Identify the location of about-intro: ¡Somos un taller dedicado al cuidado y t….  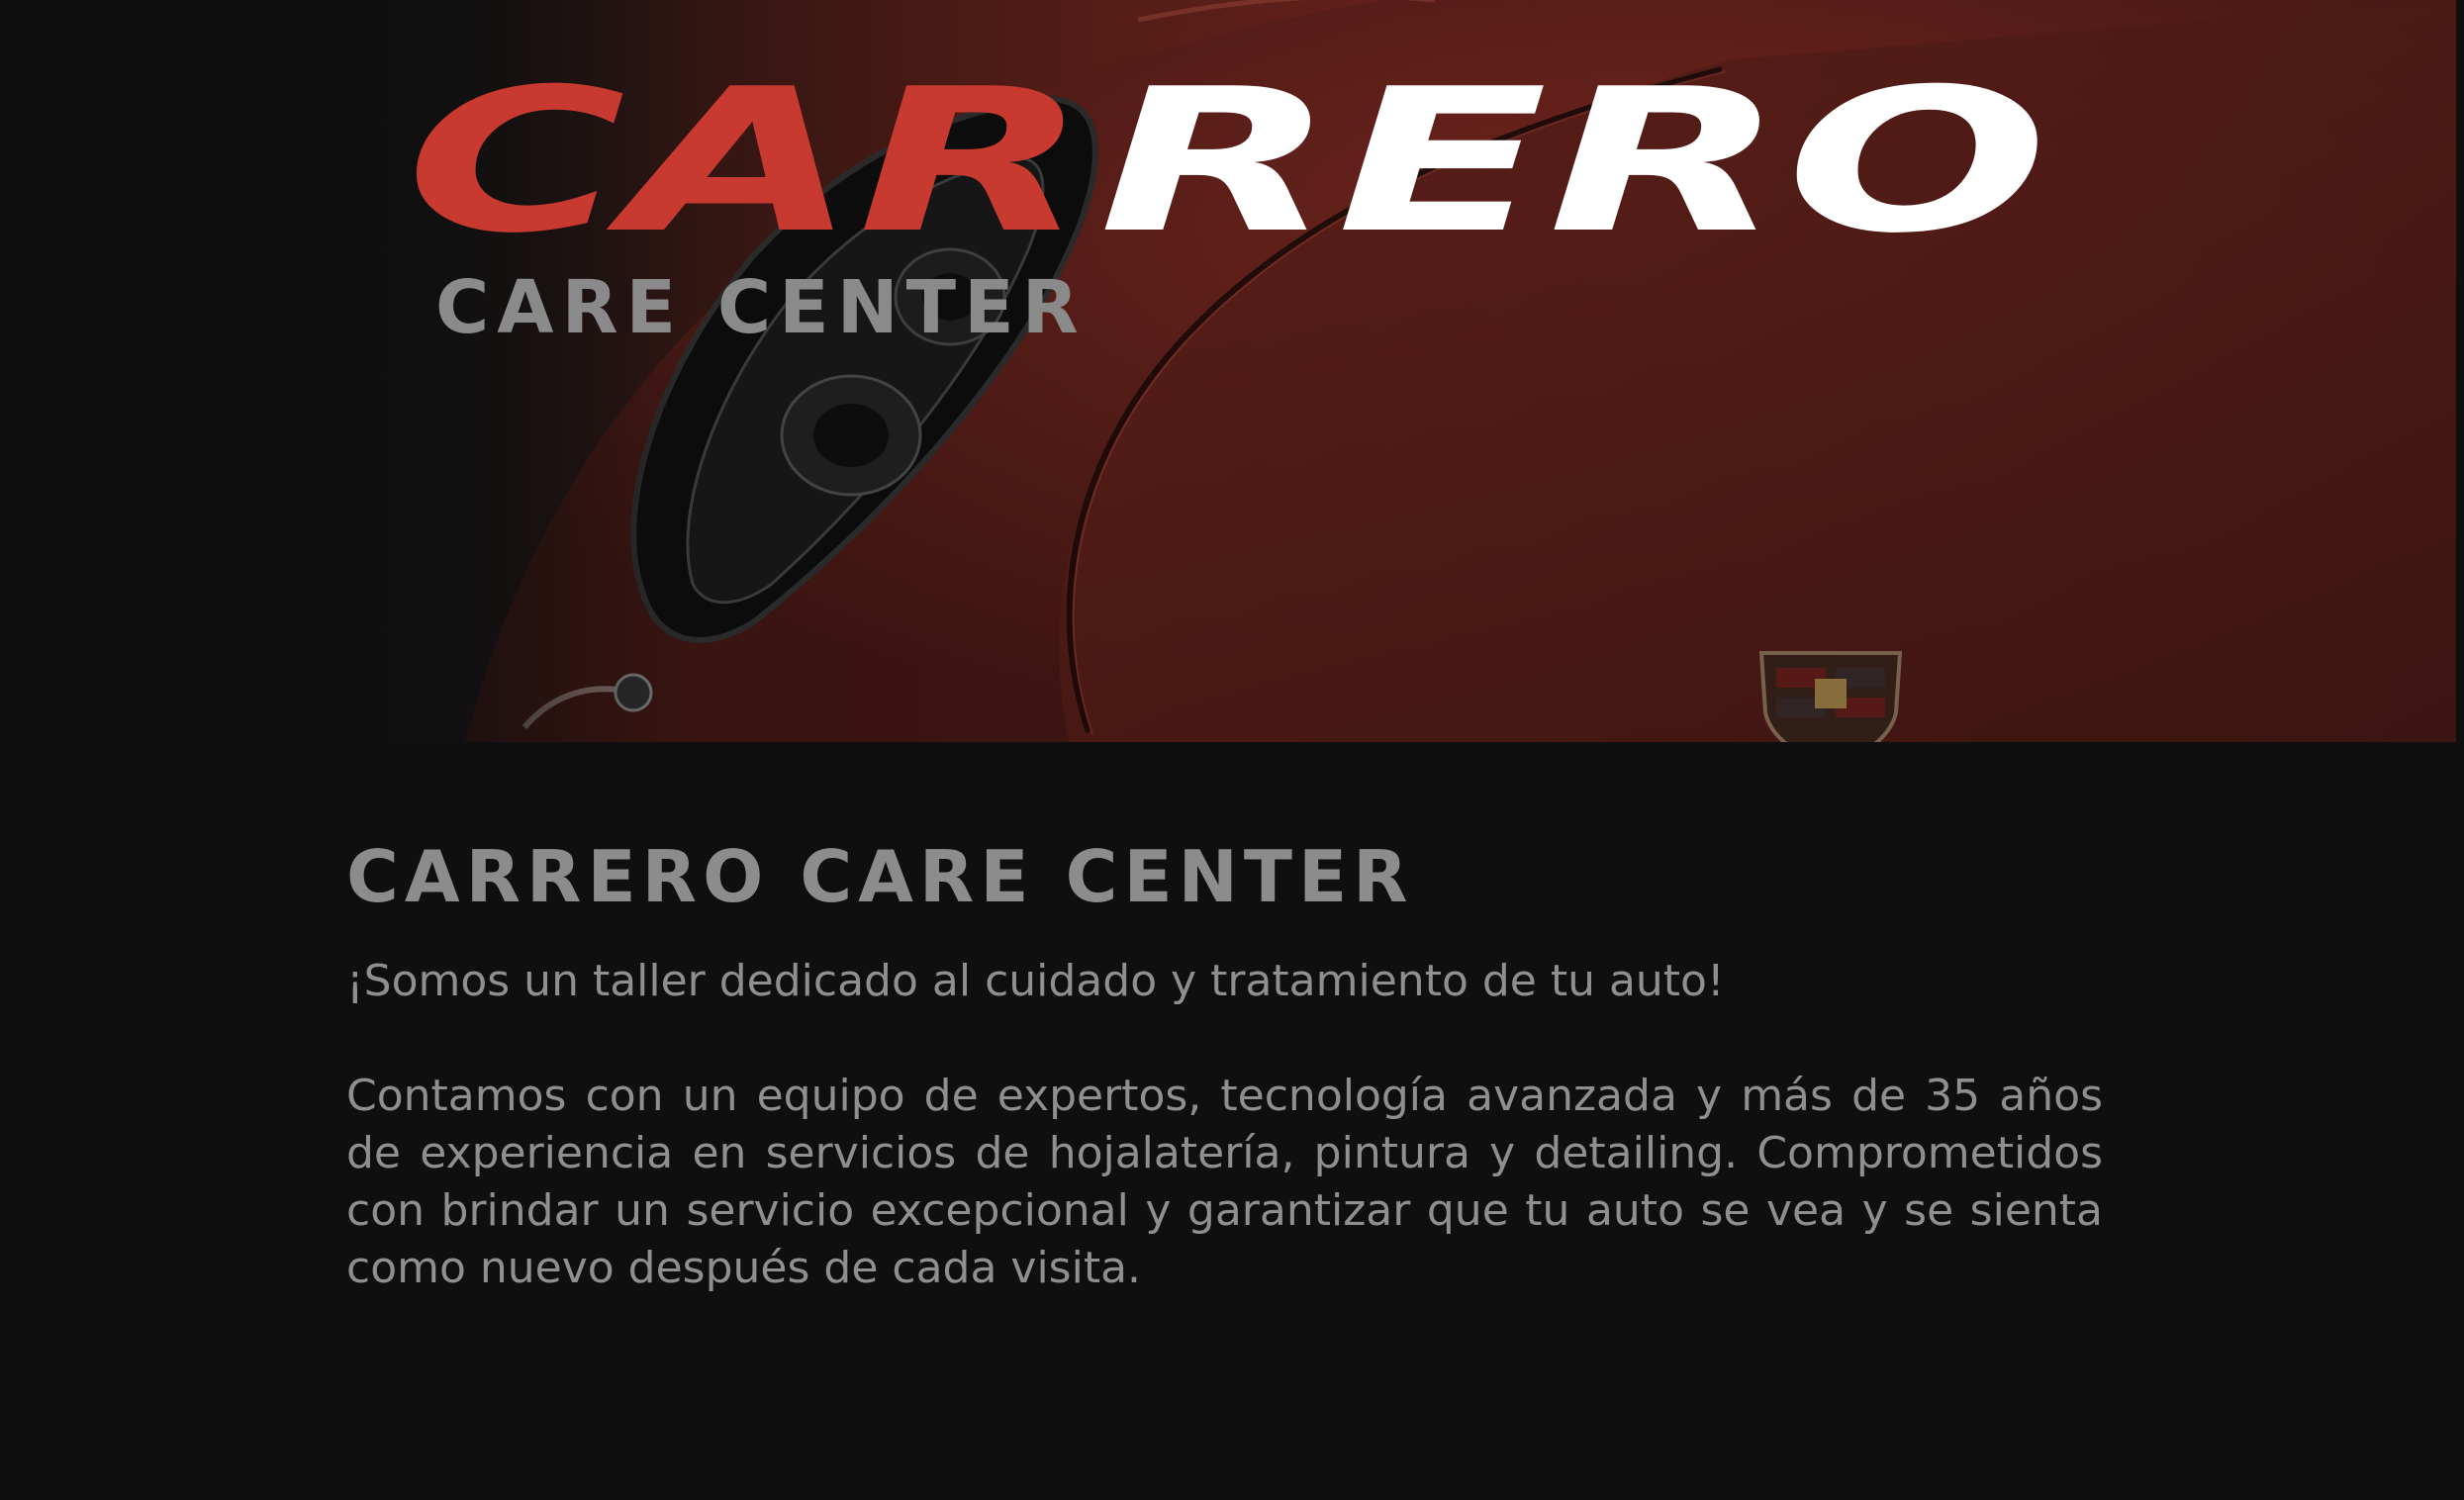
(1035, 981).